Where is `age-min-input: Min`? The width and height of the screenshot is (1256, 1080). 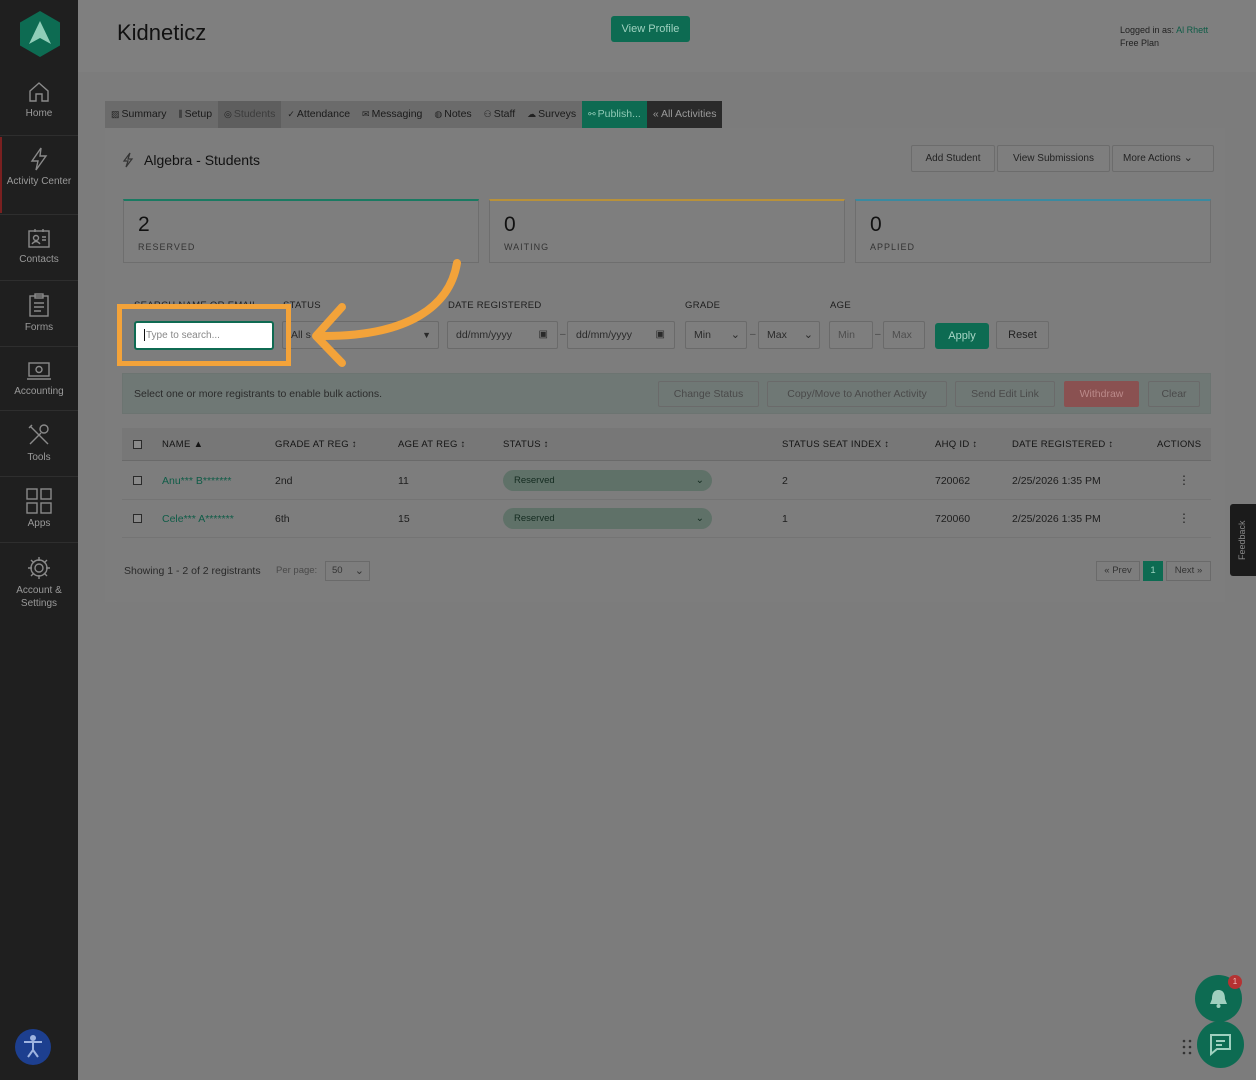 age-min-input: Min is located at coordinates (851, 335).